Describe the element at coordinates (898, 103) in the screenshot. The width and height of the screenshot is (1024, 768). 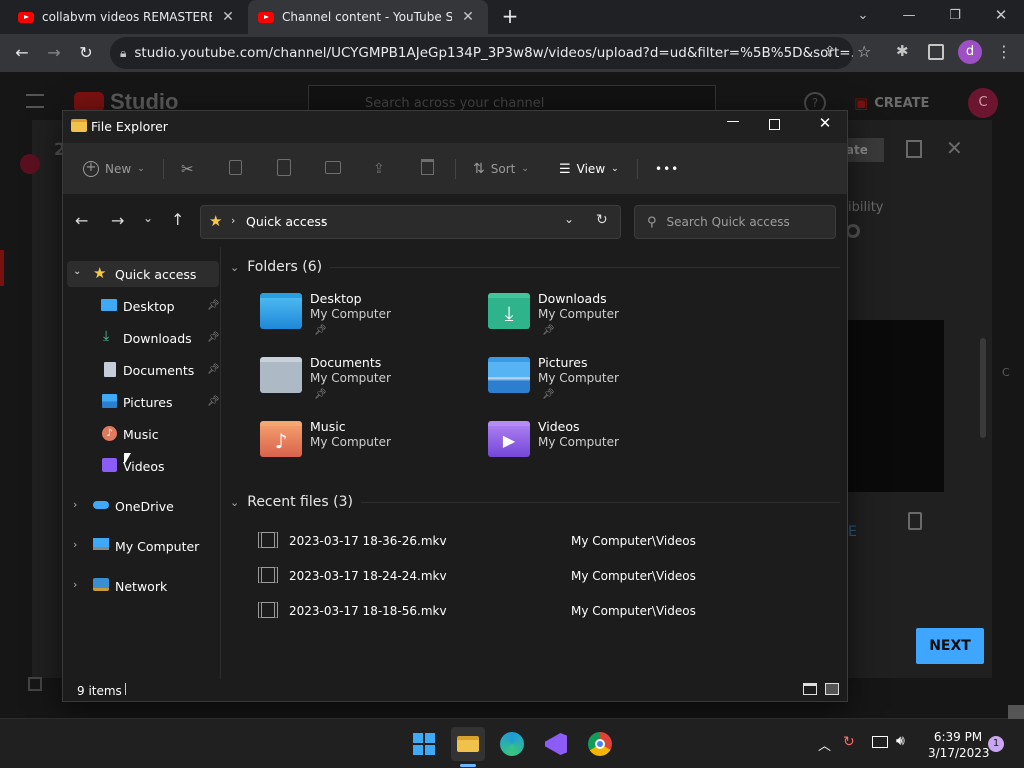
I see `create-button: ▣ CREATE` at that location.